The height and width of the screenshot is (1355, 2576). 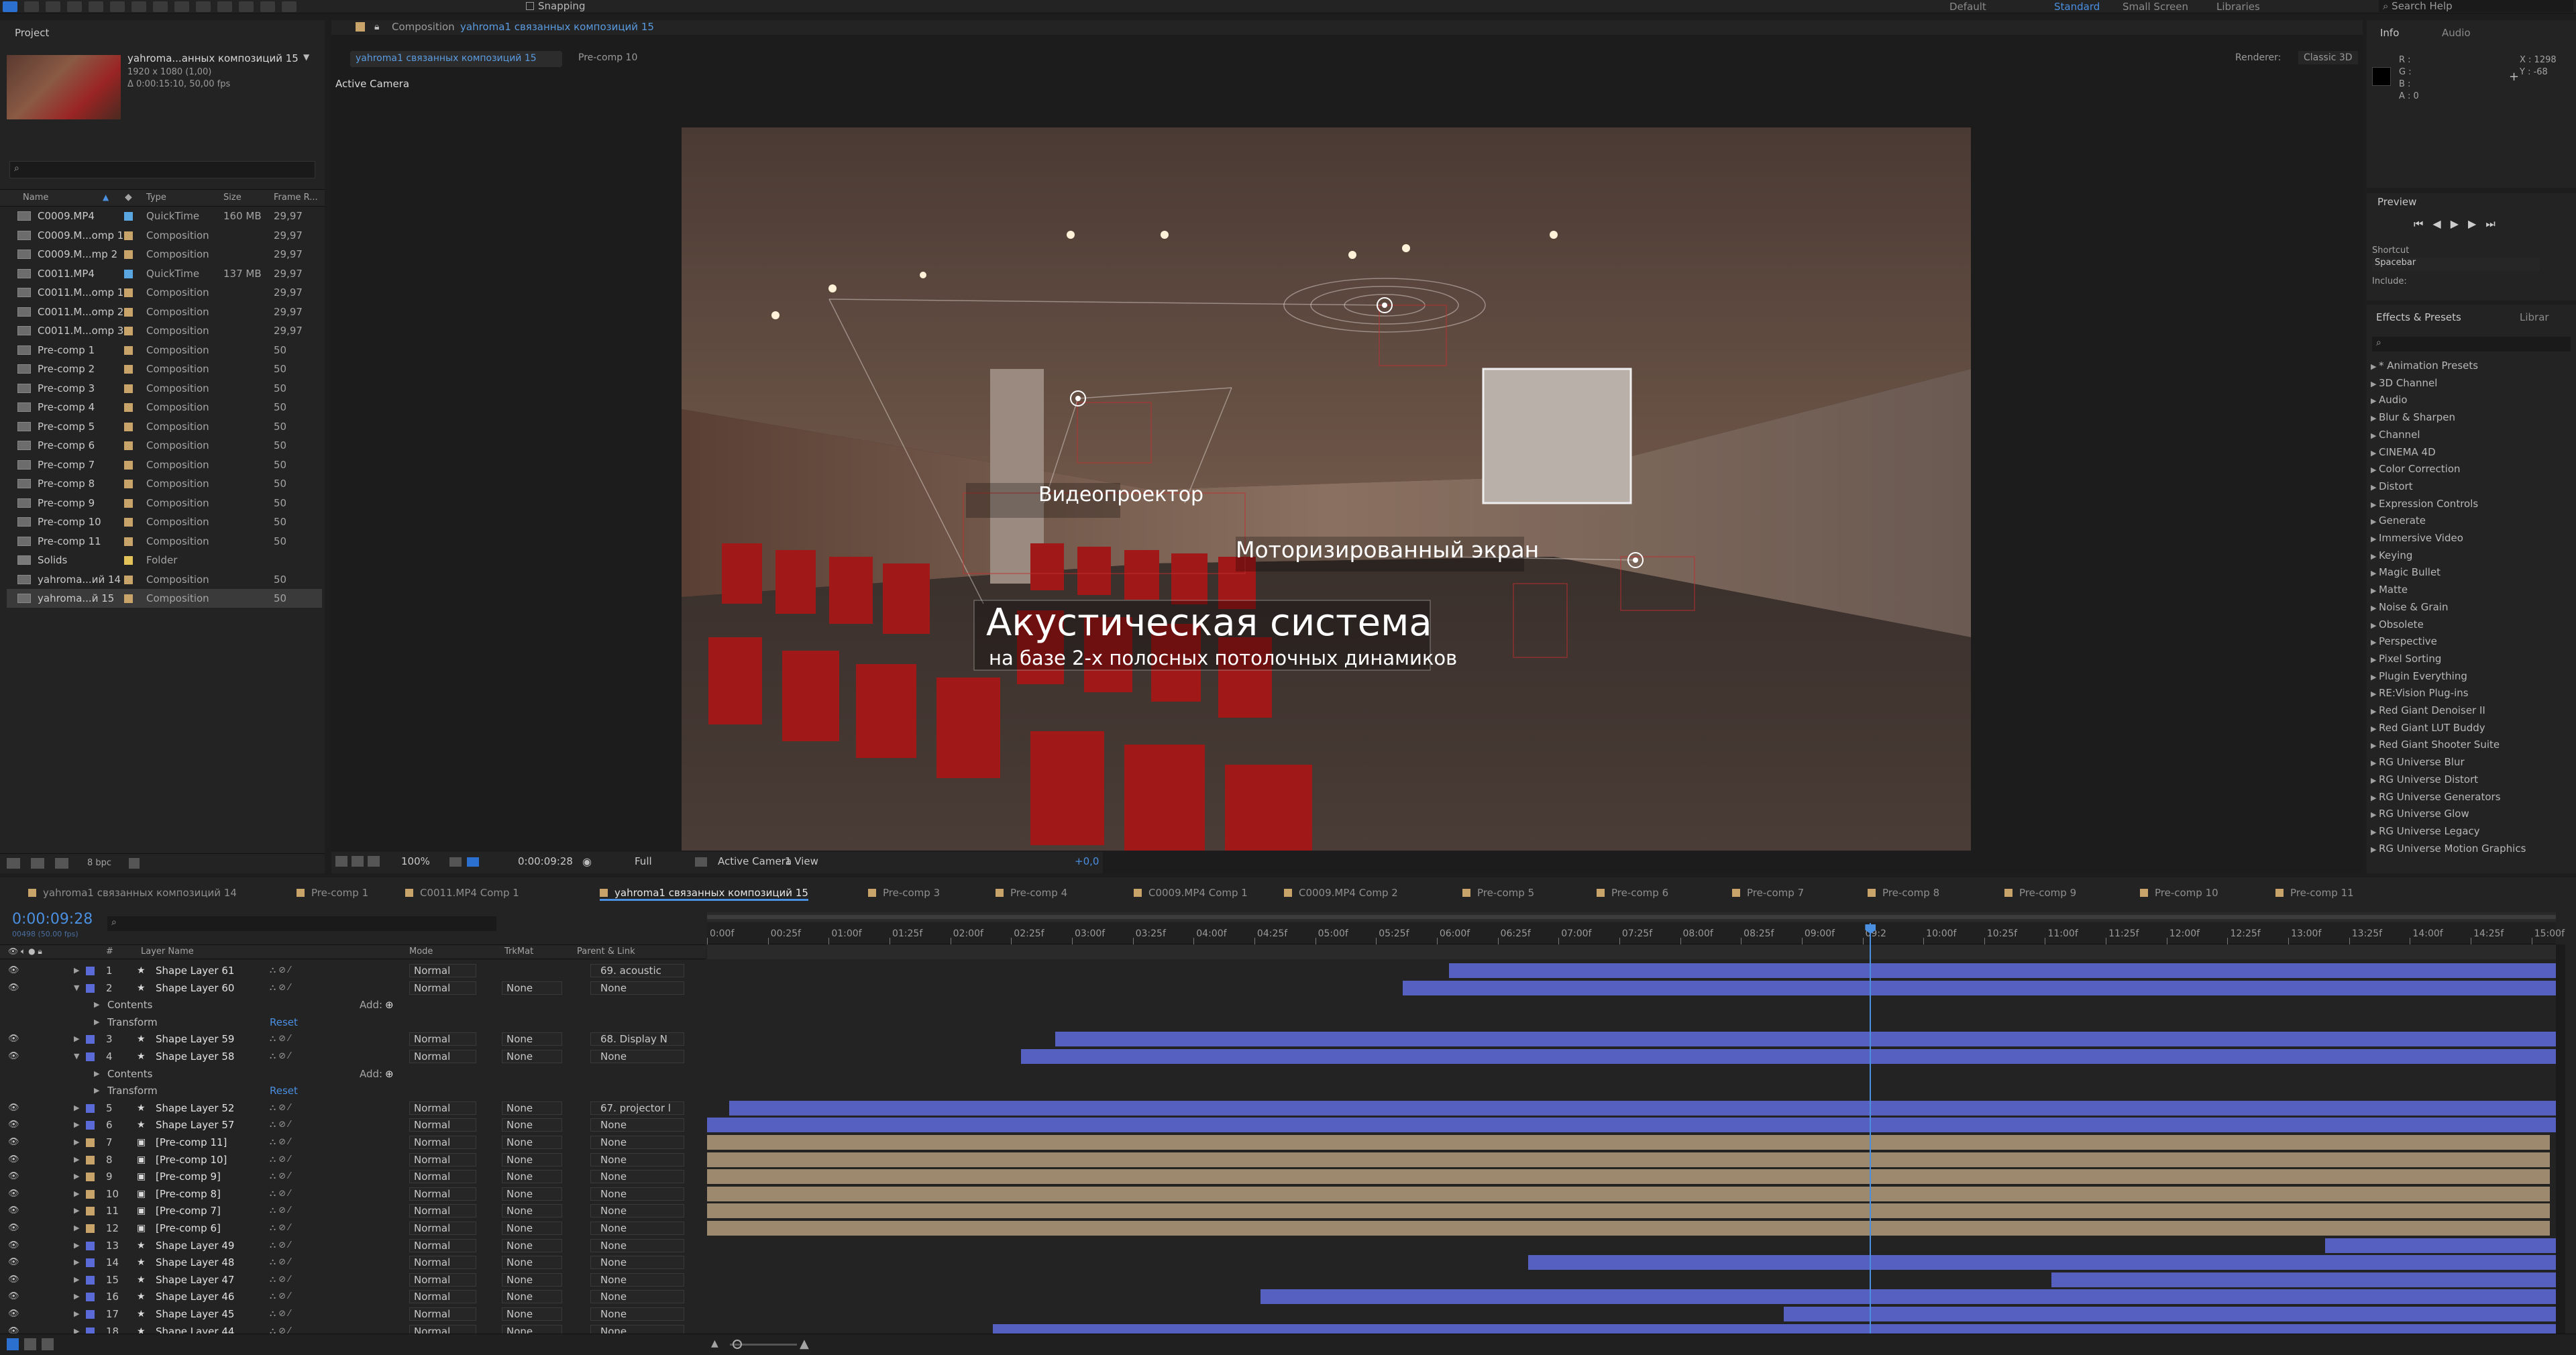 I want to click on project-item: Pre-comp 8 Composition 50, so click(x=164, y=484).